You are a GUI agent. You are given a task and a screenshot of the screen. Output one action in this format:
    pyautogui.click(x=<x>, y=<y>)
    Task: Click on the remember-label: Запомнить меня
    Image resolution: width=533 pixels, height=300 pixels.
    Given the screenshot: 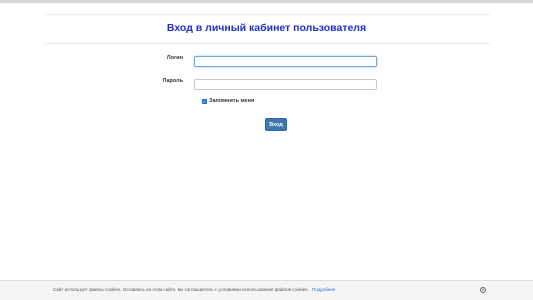 What is the action you would take?
    pyautogui.click(x=231, y=101)
    